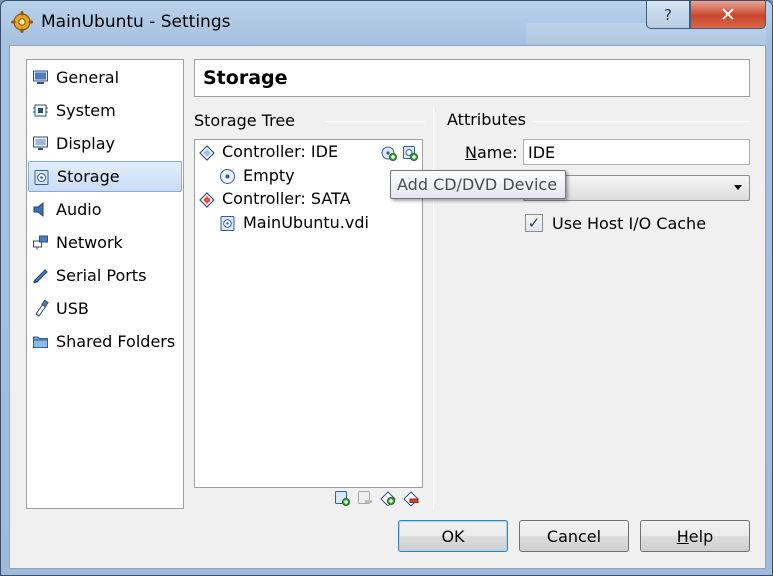  I want to click on system-chip-icon, so click(40, 110).